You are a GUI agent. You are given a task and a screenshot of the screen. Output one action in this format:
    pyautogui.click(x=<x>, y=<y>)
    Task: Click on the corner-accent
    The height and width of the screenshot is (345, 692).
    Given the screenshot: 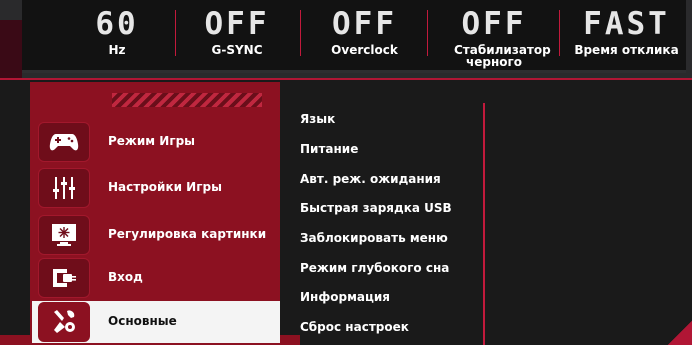 What is the action you would take?
    pyautogui.click(x=680, y=333)
    